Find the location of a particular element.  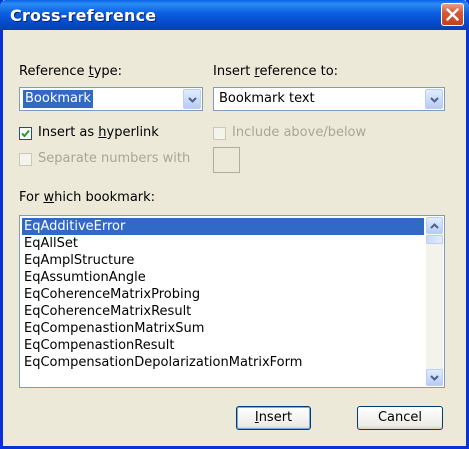

list-item: EqCoherenceMatrixProbing is located at coordinates (223, 294).